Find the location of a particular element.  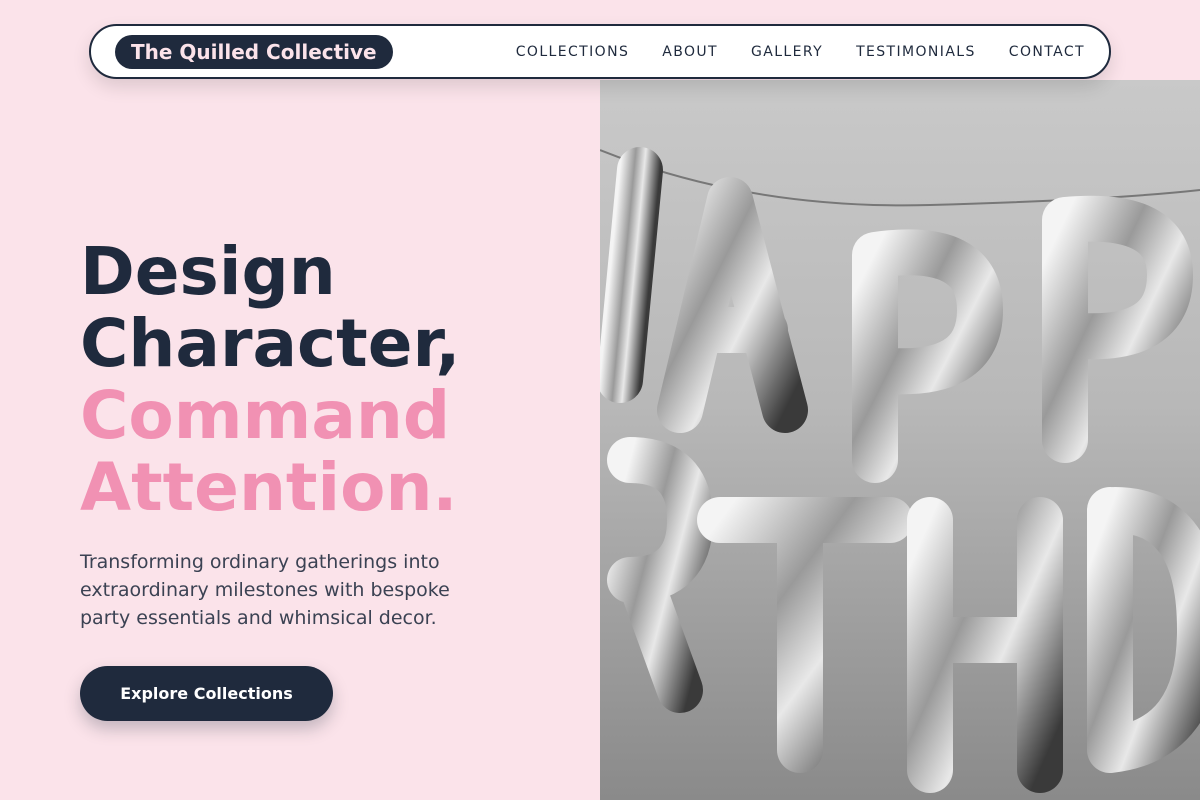

nav-link-about: ABOUT is located at coordinates (690, 52).